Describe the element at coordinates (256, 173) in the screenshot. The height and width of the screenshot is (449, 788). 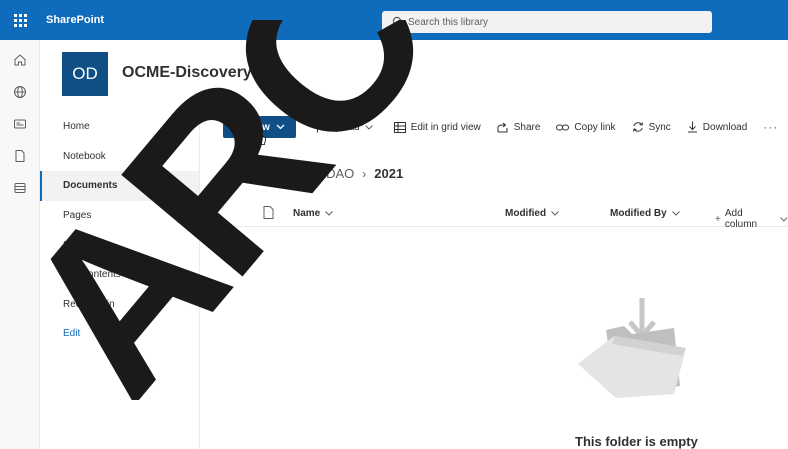
I see `breadcrumb-item-documents: Documents` at that location.